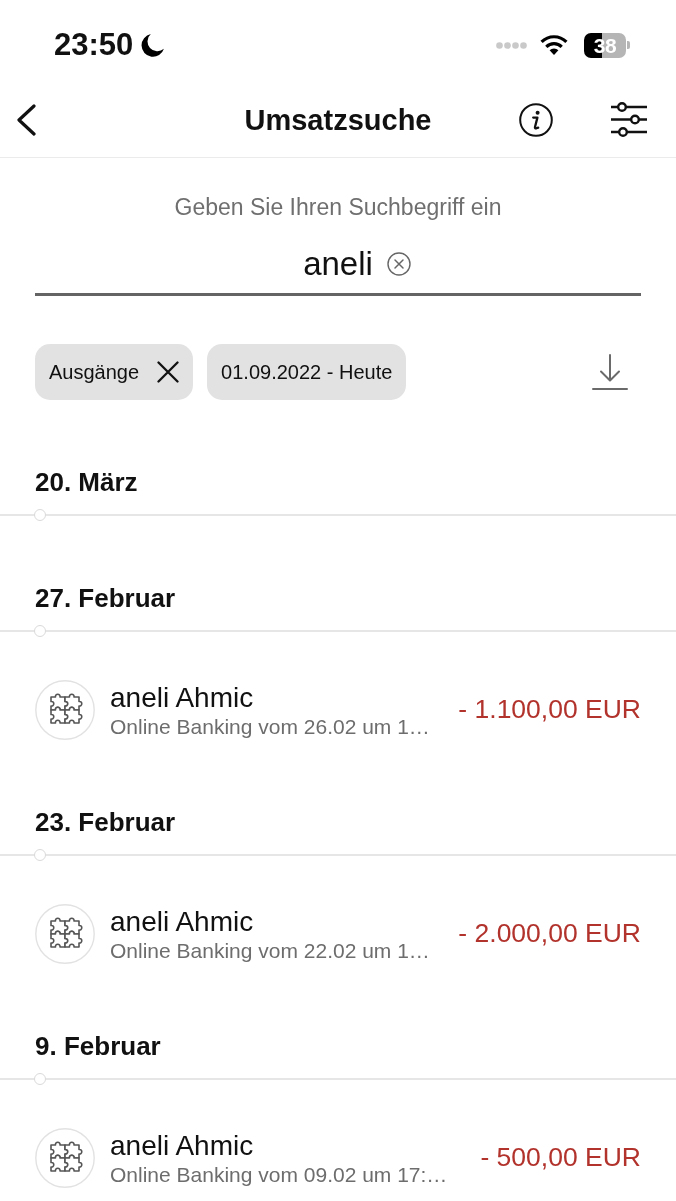 Image resolution: width=676 pixels, height=1201 pixels. I want to click on status-time: 23:50, so click(94, 45).